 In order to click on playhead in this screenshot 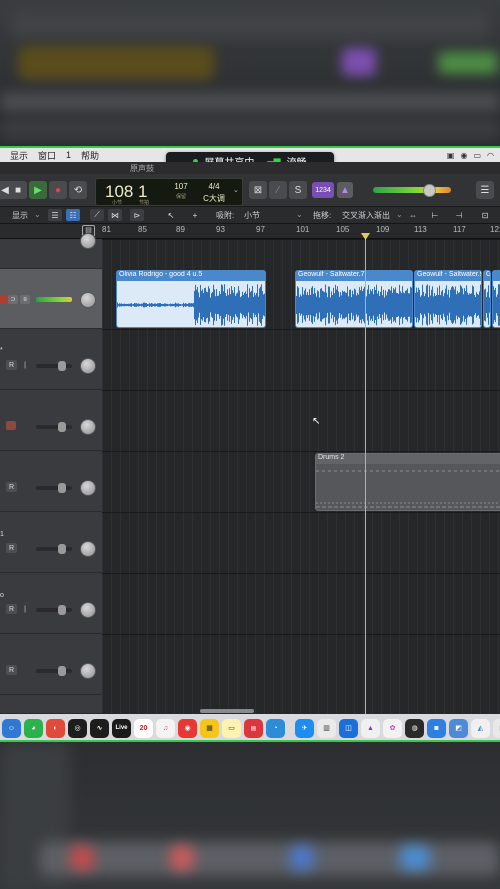, I will do `click(365, 474)`.